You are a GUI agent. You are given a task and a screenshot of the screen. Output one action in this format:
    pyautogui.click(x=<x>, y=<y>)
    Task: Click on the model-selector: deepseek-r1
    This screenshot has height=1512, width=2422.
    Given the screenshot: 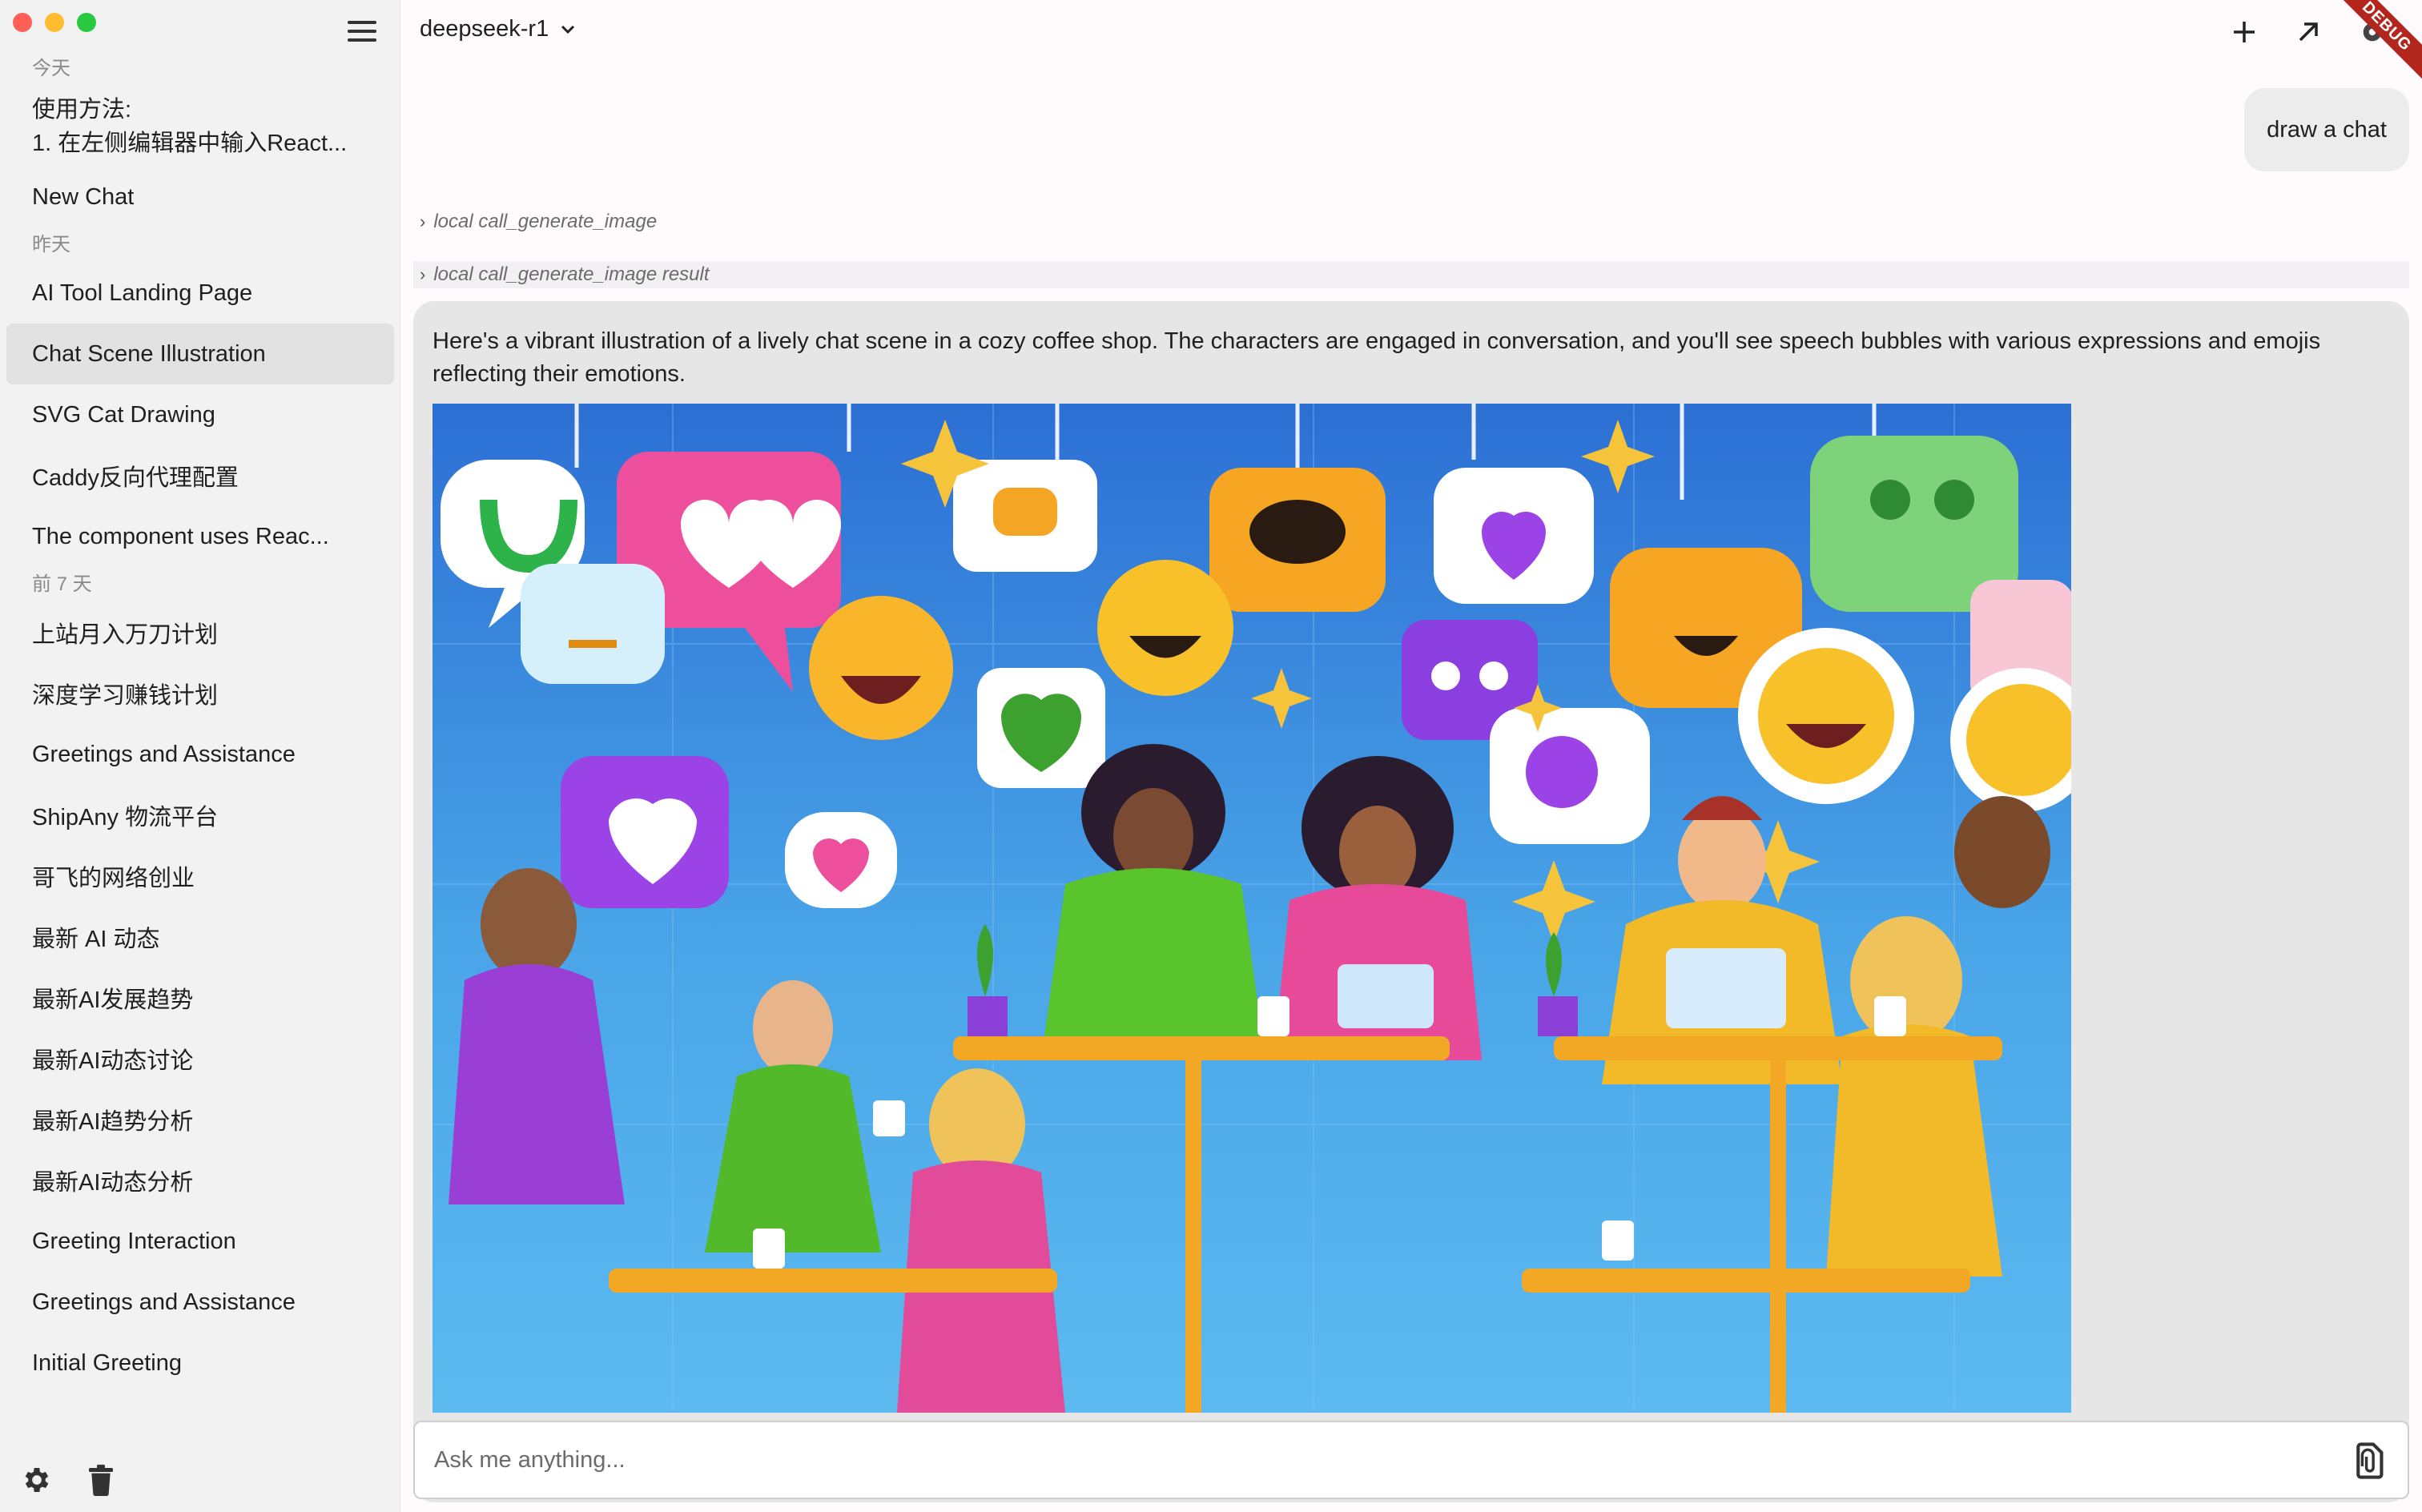 What is the action you would take?
    pyautogui.click(x=498, y=29)
    